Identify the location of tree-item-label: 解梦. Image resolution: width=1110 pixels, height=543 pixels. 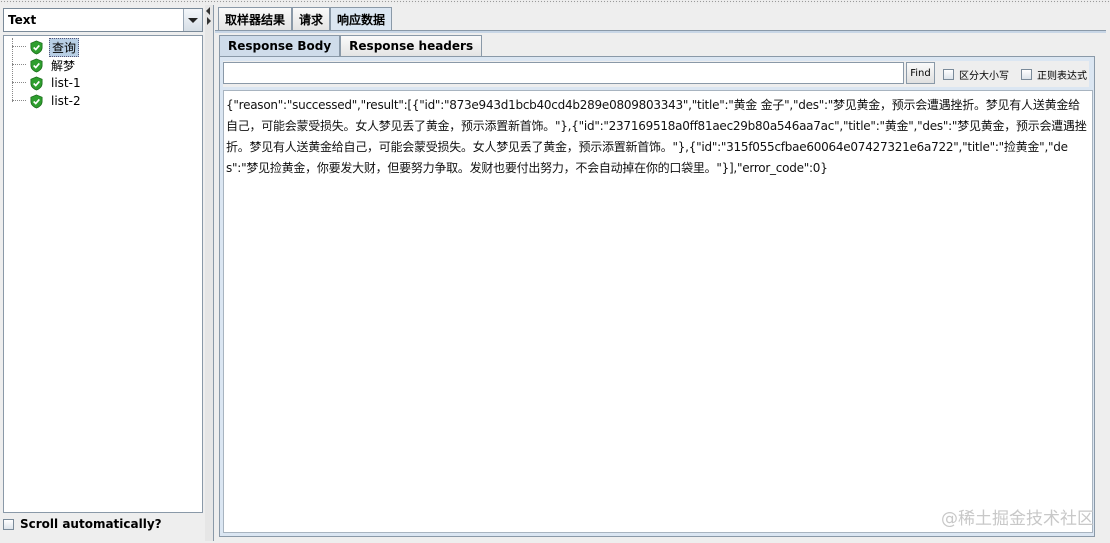
(63, 65).